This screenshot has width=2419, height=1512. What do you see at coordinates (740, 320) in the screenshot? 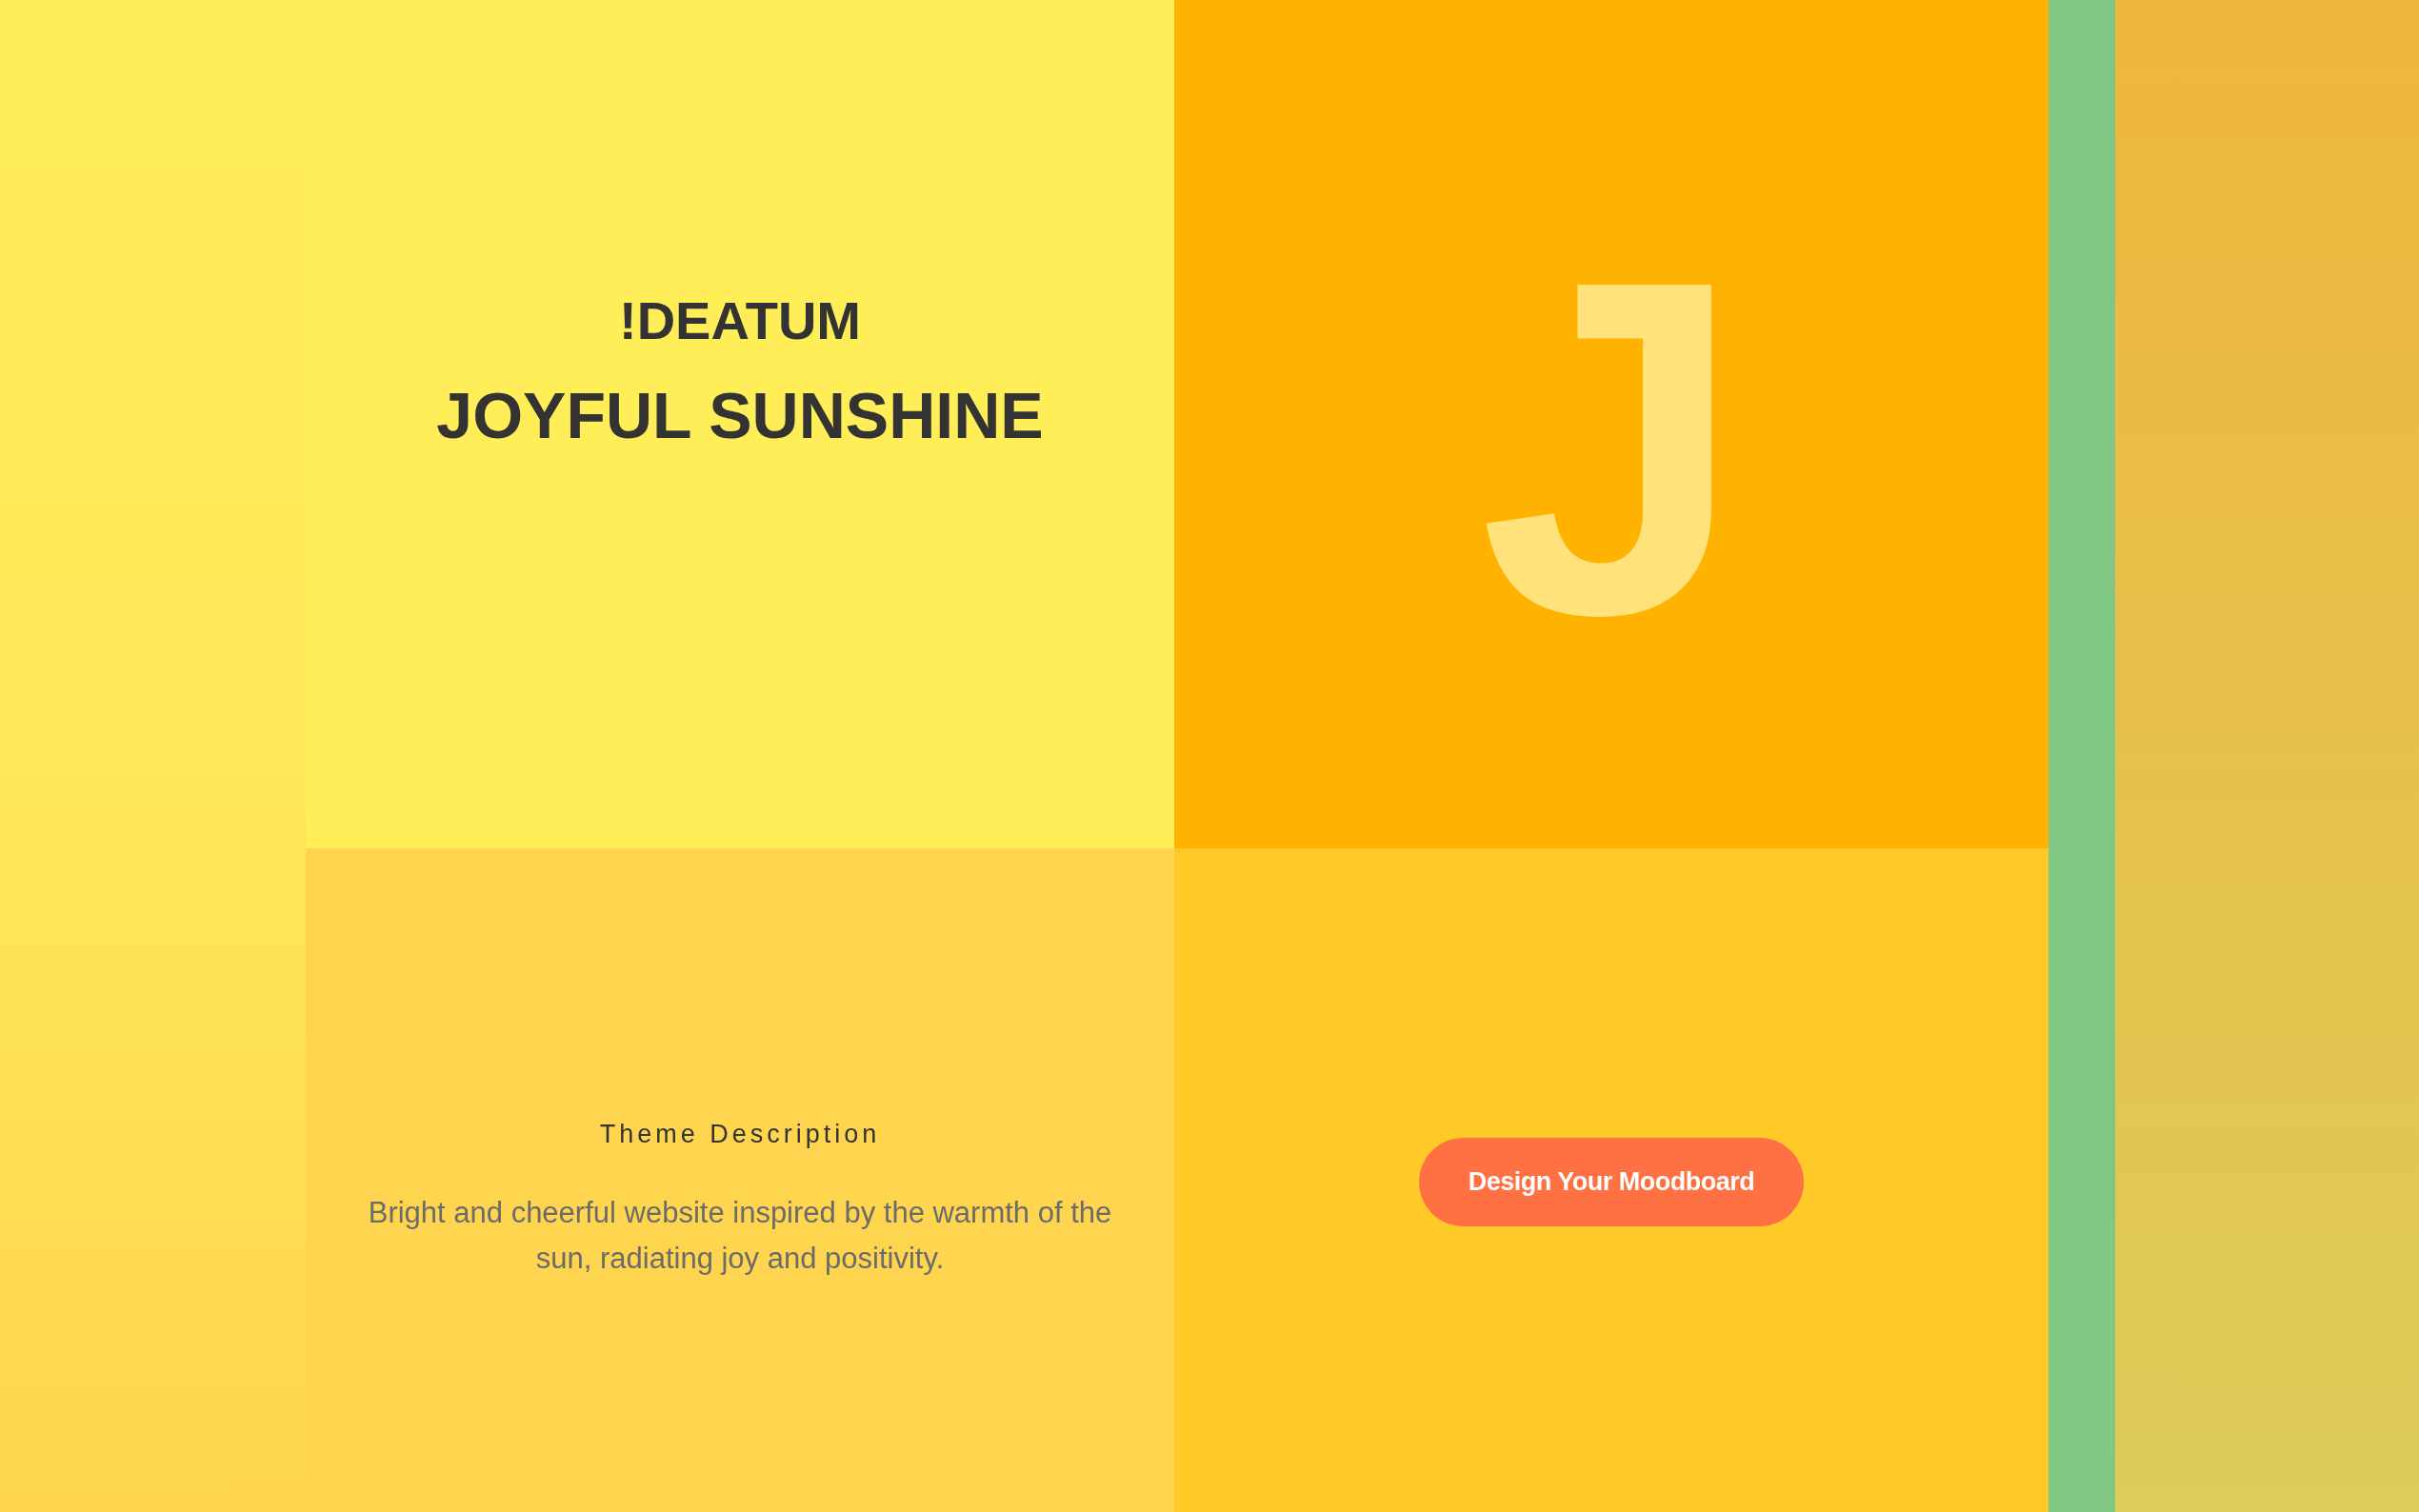
I see `brand-logo: !DEATUM` at bounding box center [740, 320].